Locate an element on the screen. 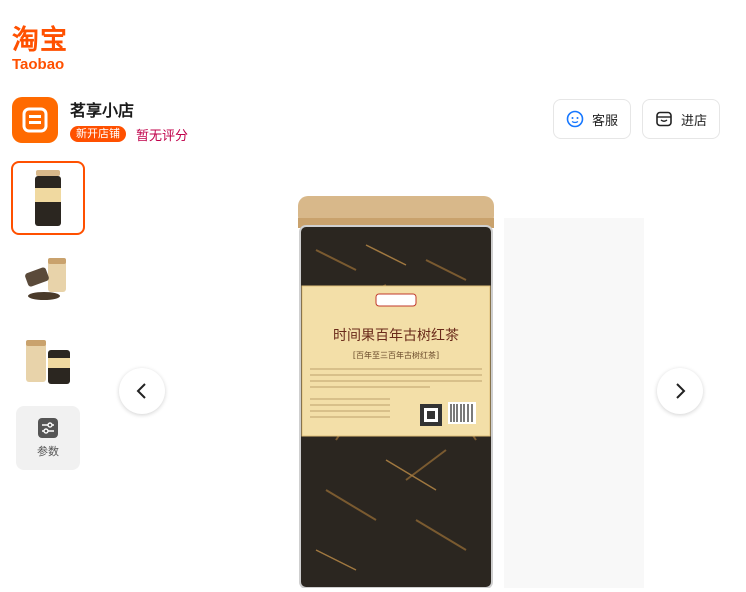  chevron-left-icon is located at coordinates (141, 391).